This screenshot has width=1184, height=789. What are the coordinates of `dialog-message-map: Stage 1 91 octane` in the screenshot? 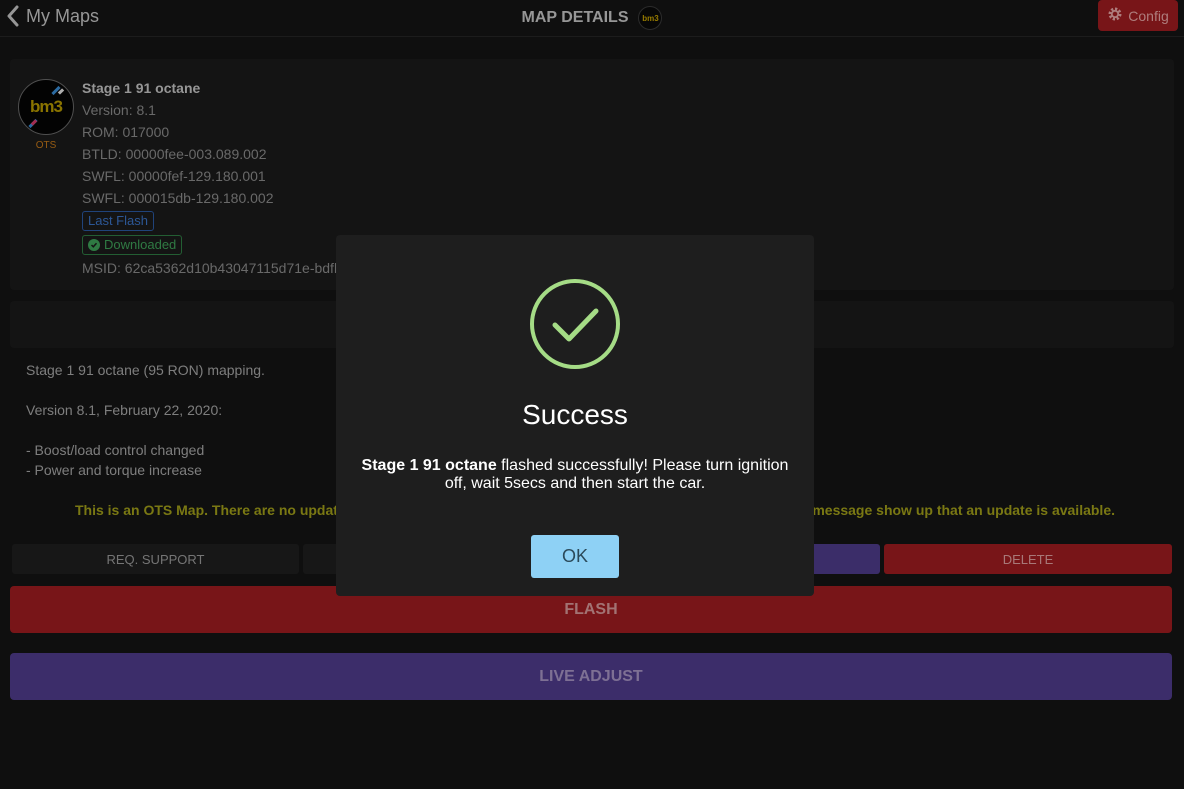 It's located at (429, 465).